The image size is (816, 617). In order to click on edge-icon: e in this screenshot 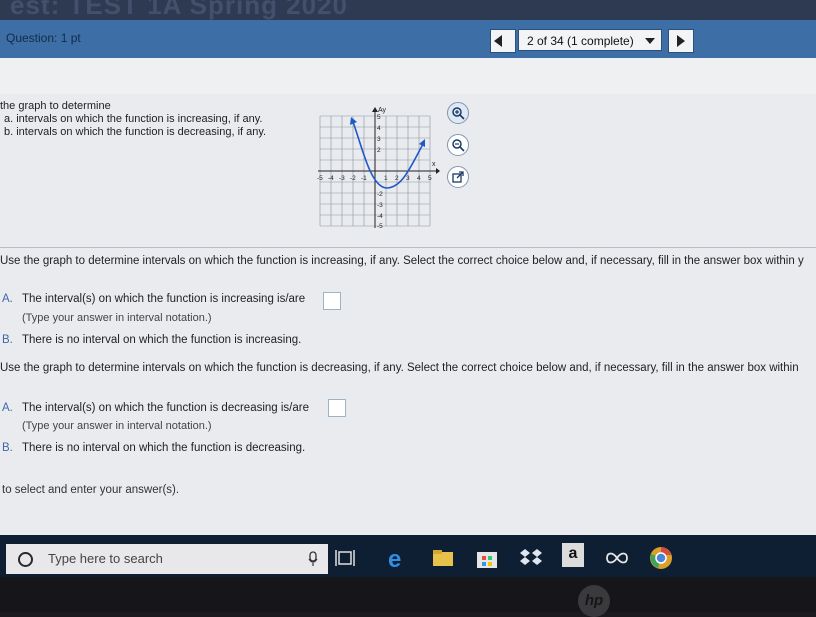, I will do `click(398, 558)`.